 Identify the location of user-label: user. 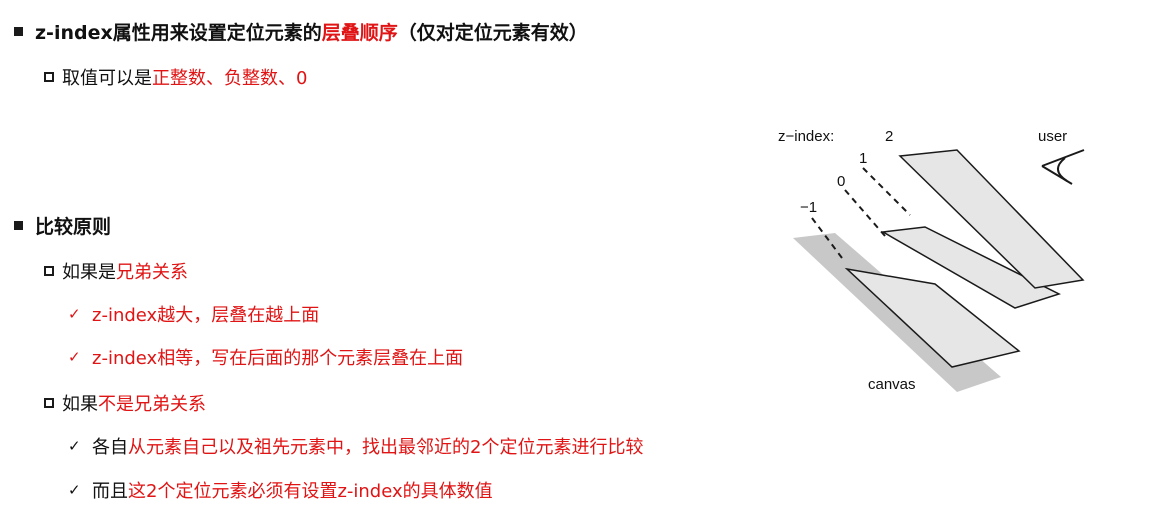
(1052, 136).